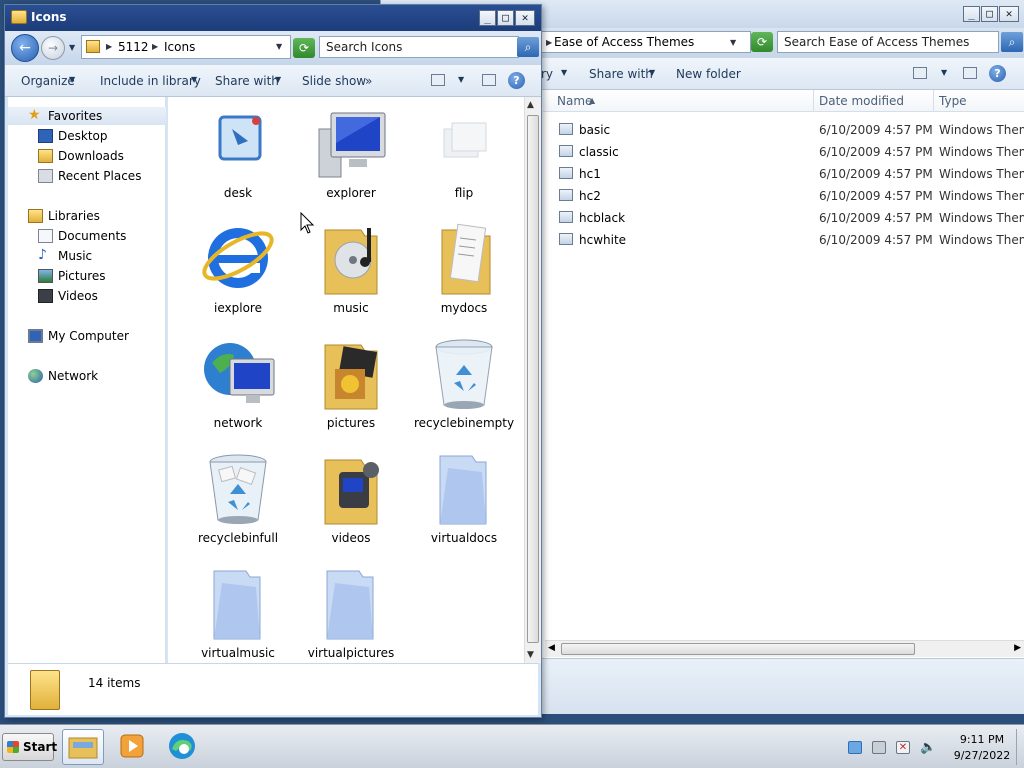  Describe the element at coordinates (87, 136) in the screenshot. I see `sidebar-item-desktop: Desktop` at that location.